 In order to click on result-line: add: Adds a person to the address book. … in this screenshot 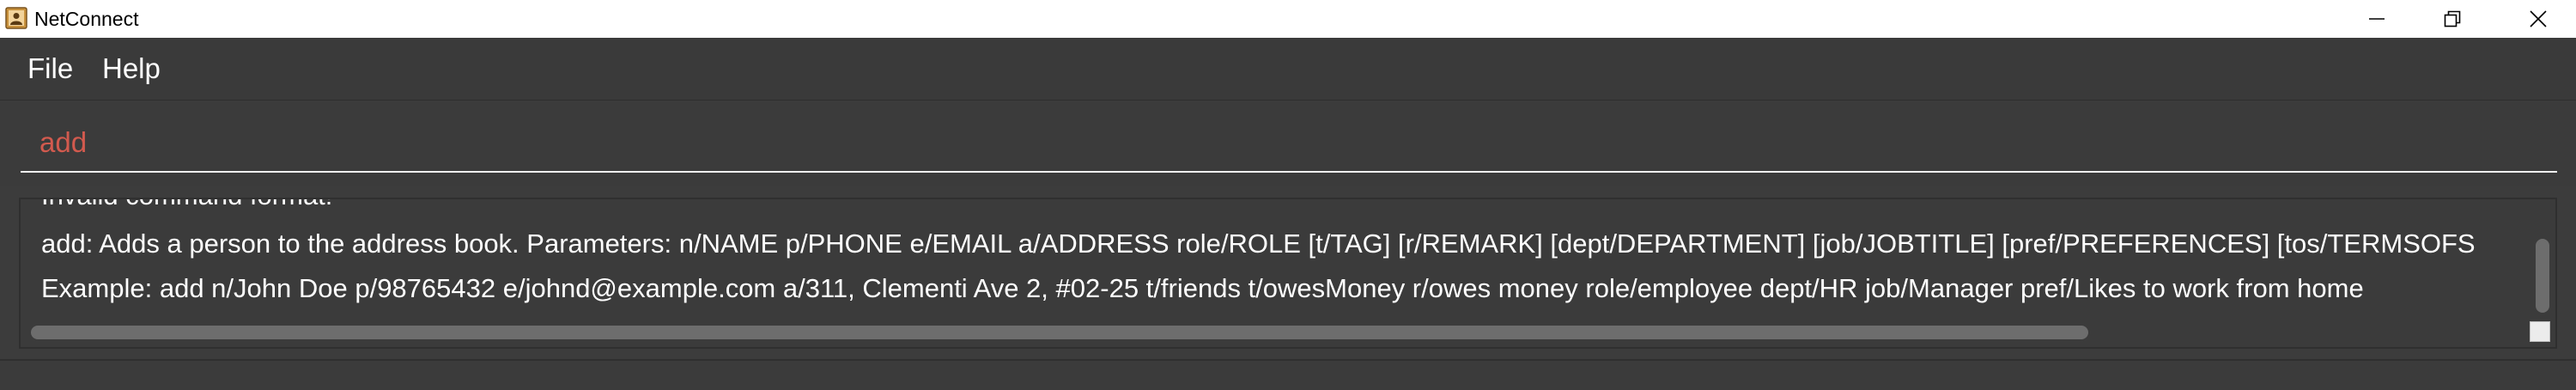, I will do `click(1258, 244)`.